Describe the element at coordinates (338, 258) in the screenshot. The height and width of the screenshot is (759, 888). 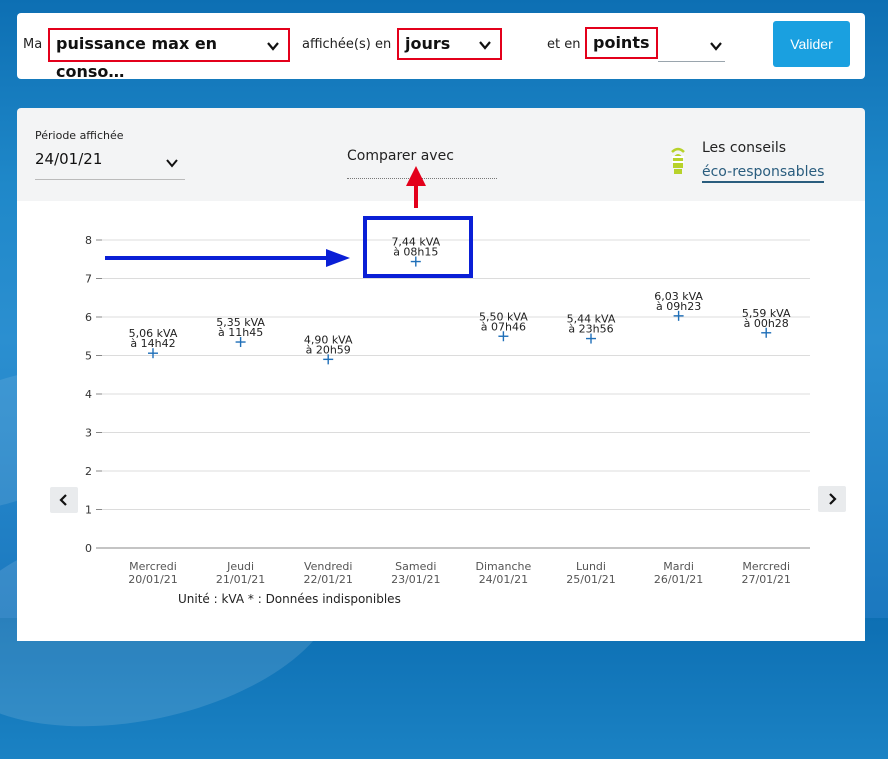
I see `annotation-arrow-head` at that location.